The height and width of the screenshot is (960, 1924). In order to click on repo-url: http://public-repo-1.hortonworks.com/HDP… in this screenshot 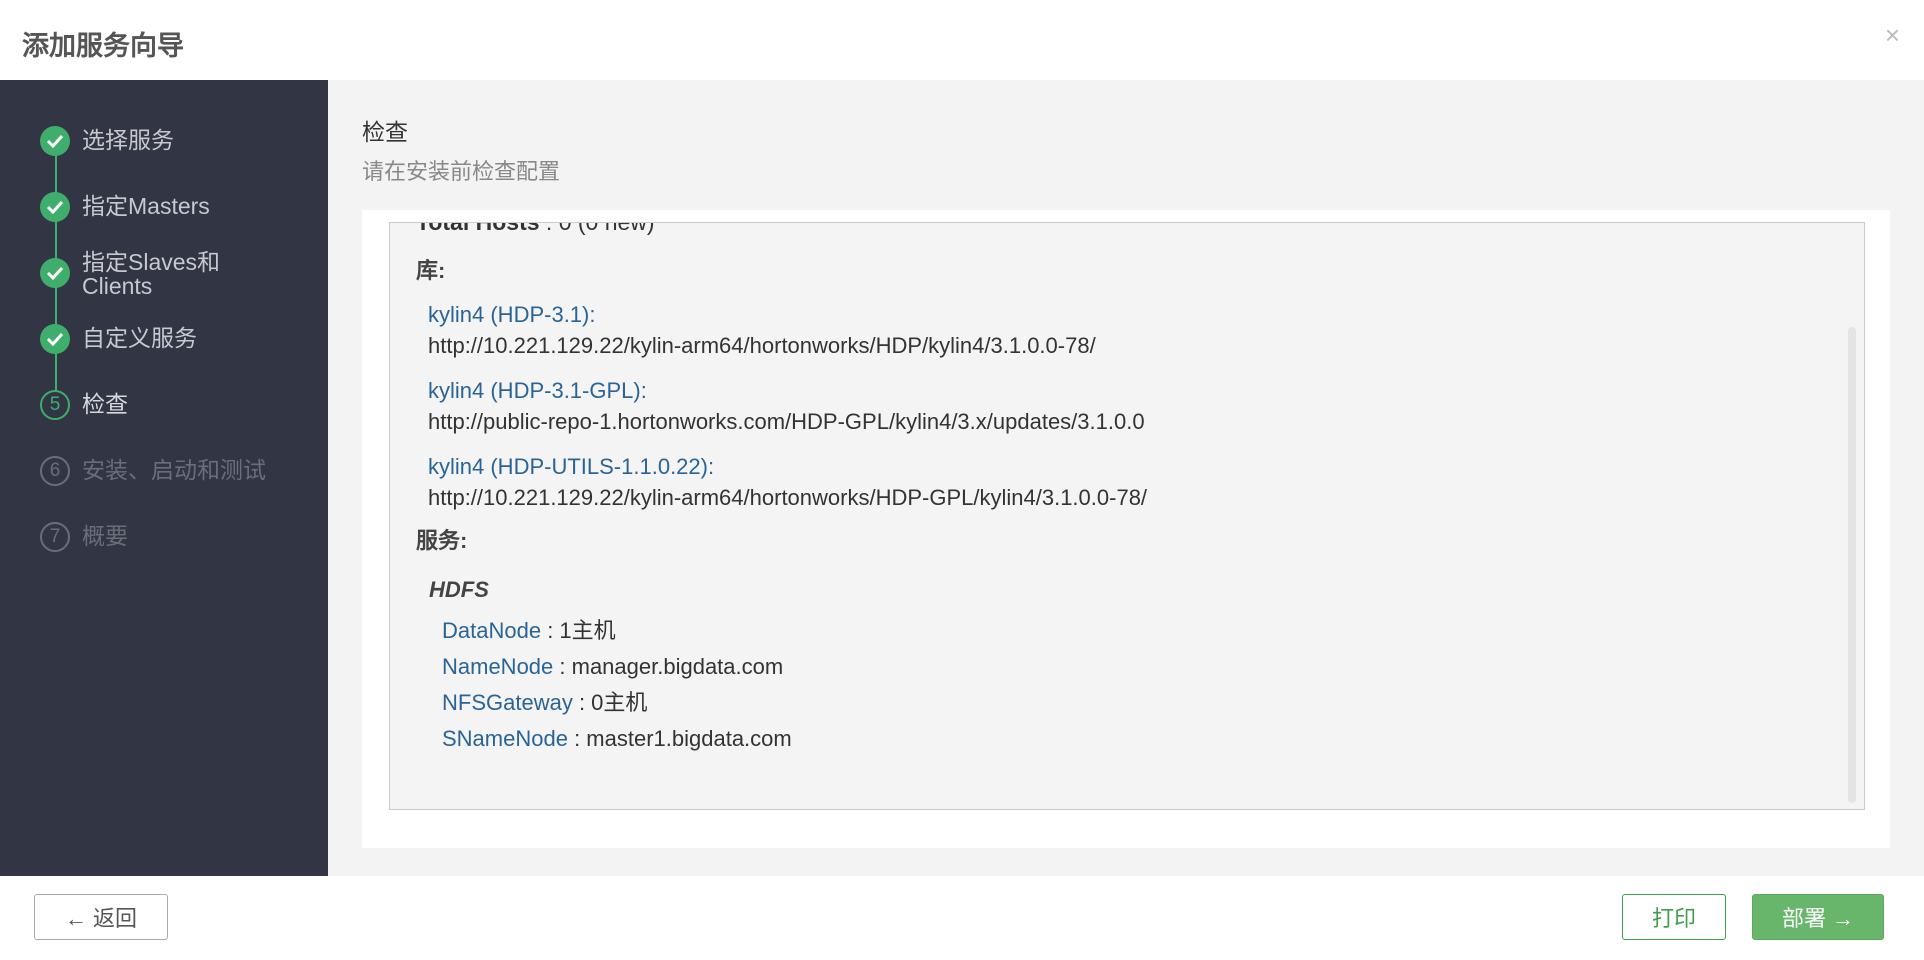, I will do `click(786, 421)`.